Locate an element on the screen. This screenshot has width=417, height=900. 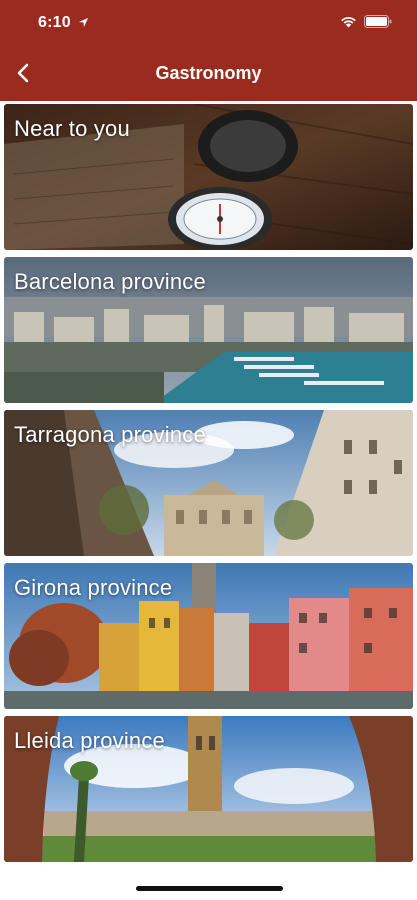
card-label: Girona province is located at coordinates (93, 587).